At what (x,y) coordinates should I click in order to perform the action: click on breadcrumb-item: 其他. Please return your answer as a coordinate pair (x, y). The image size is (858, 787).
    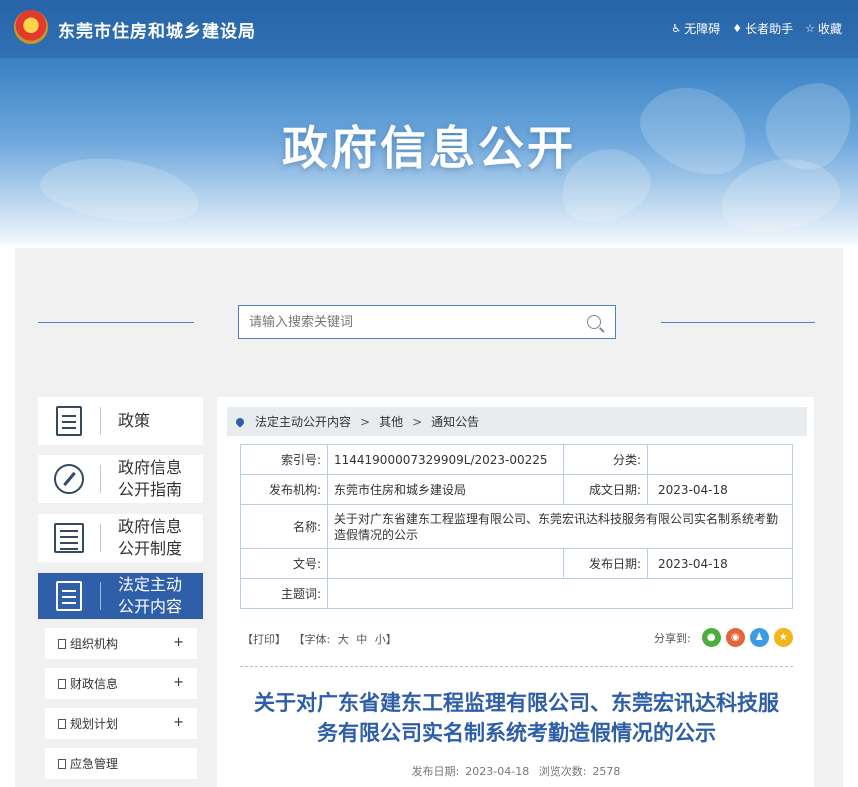
    Looking at the image, I should click on (391, 421).